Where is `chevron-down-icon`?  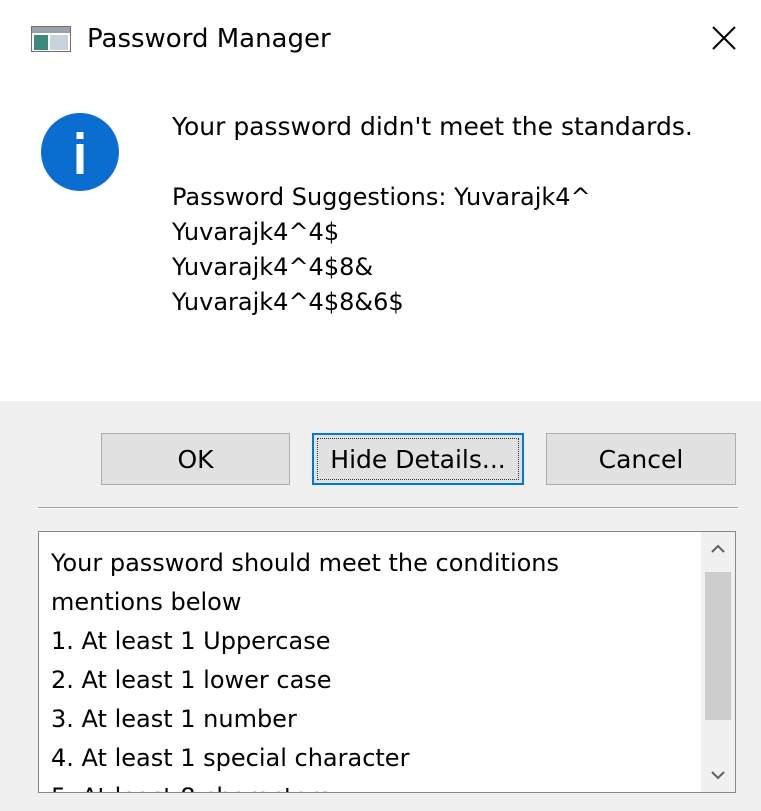 chevron-down-icon is located at coordinates (718, 775).